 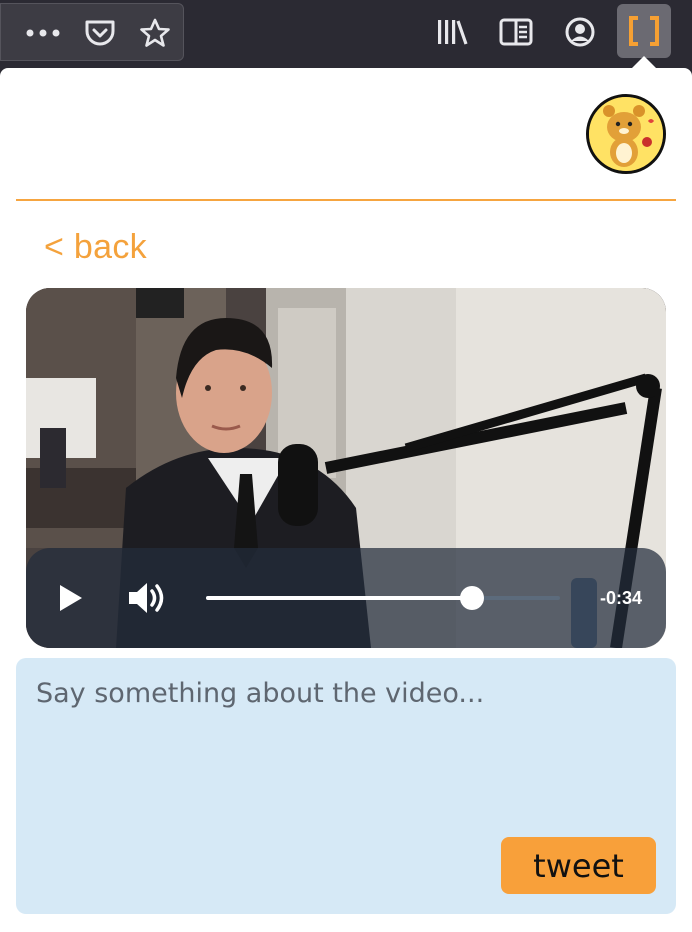 I want to click on seek-bar, so click(x=383, y=598).